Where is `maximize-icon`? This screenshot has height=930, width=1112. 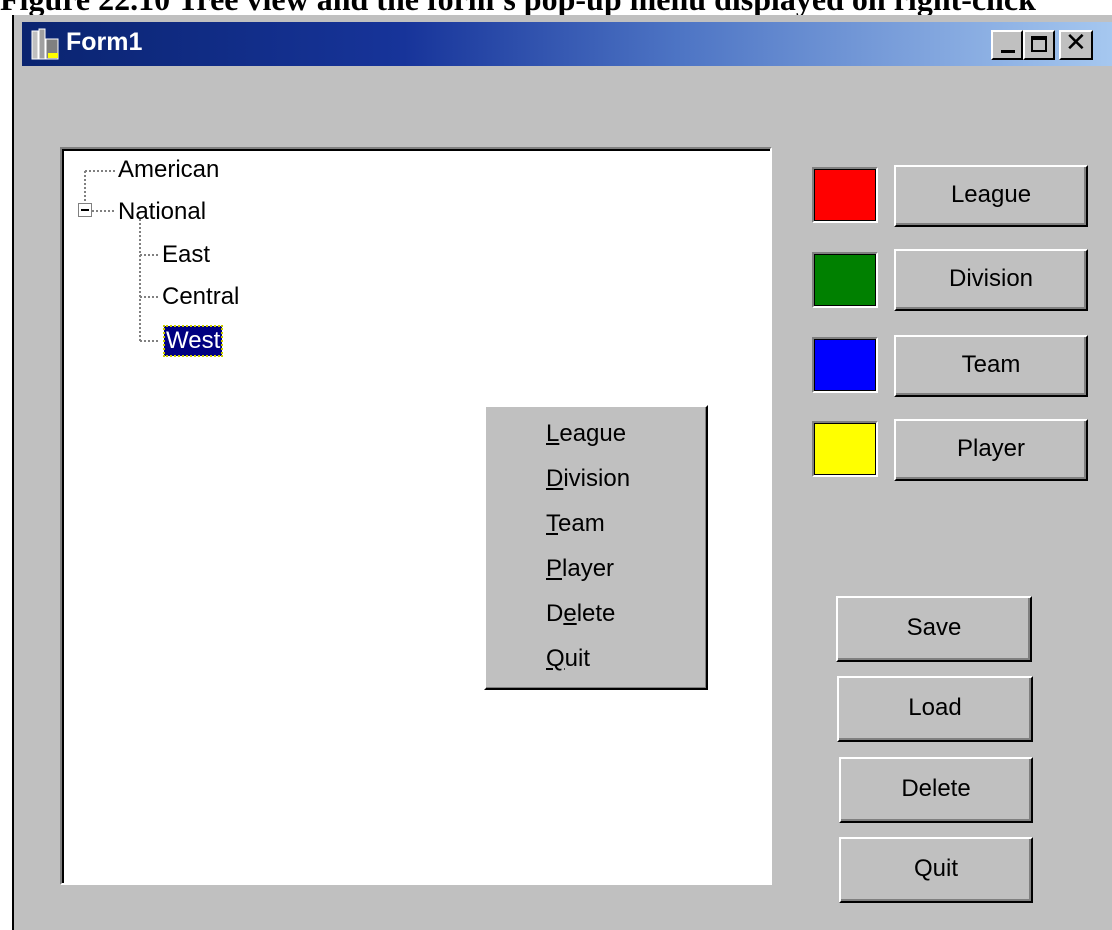 maximize-icon is located at coordinates (1039, 44).